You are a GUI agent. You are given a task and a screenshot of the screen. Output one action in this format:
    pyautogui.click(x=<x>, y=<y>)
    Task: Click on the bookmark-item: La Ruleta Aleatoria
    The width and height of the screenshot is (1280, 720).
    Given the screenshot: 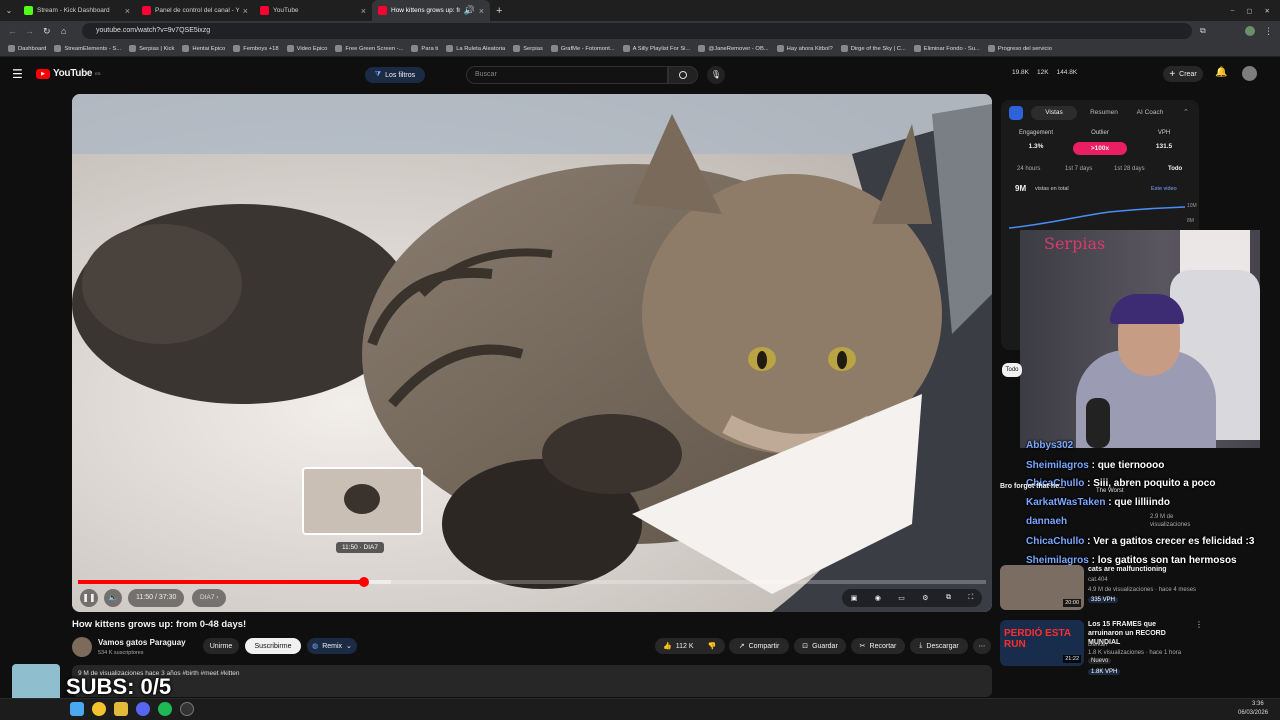 What is the action you would take?
    pyautogui.click(x=475, y=48)
    